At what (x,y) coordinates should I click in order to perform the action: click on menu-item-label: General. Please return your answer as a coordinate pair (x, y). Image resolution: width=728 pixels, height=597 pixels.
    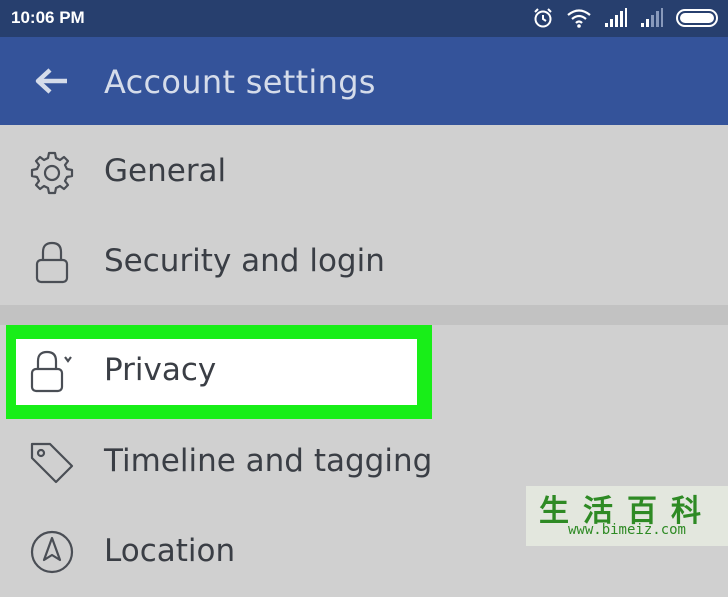
    Looking at the image, I should click on (165, 171).